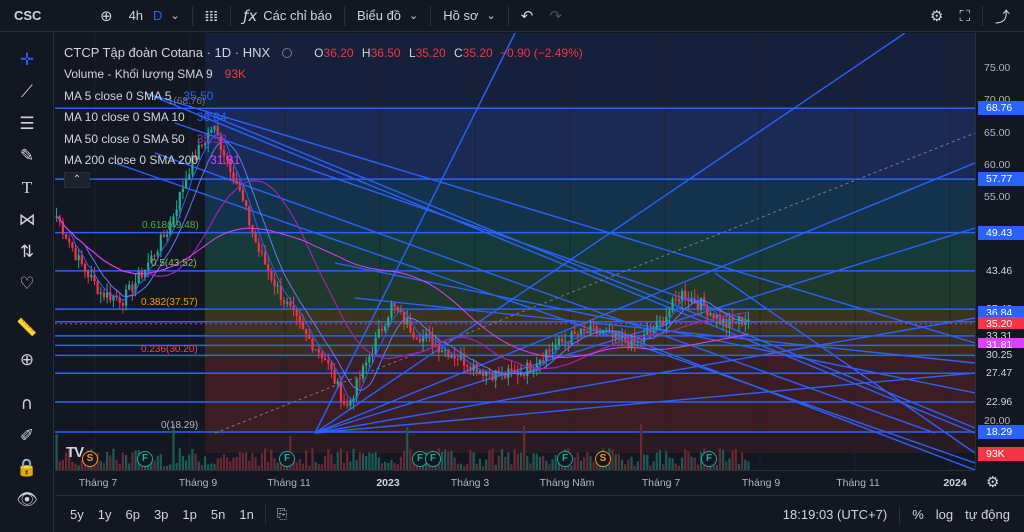 The height and width of the screenshot is (532, 1024). Describe the element at coordinates (98, 483) in the screenshot. I see `time-tick: Tháng 7` at that location.